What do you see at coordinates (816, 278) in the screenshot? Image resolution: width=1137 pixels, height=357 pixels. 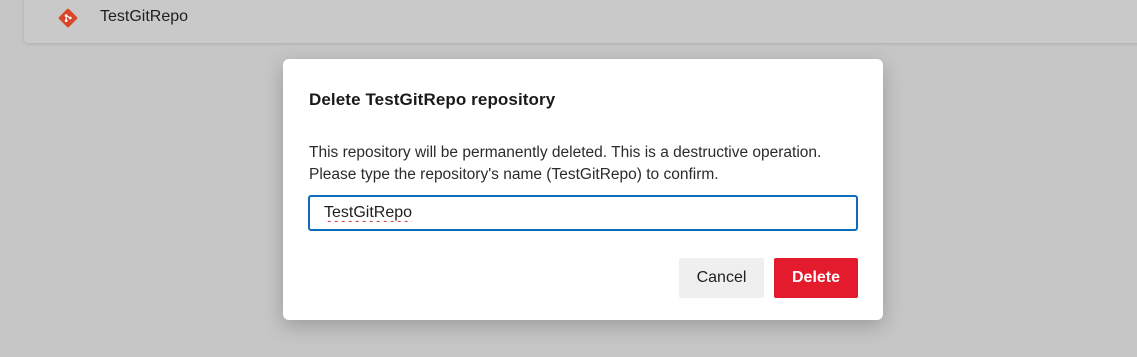 I see `delete-button: Delete` at bounding box center [816, 278].